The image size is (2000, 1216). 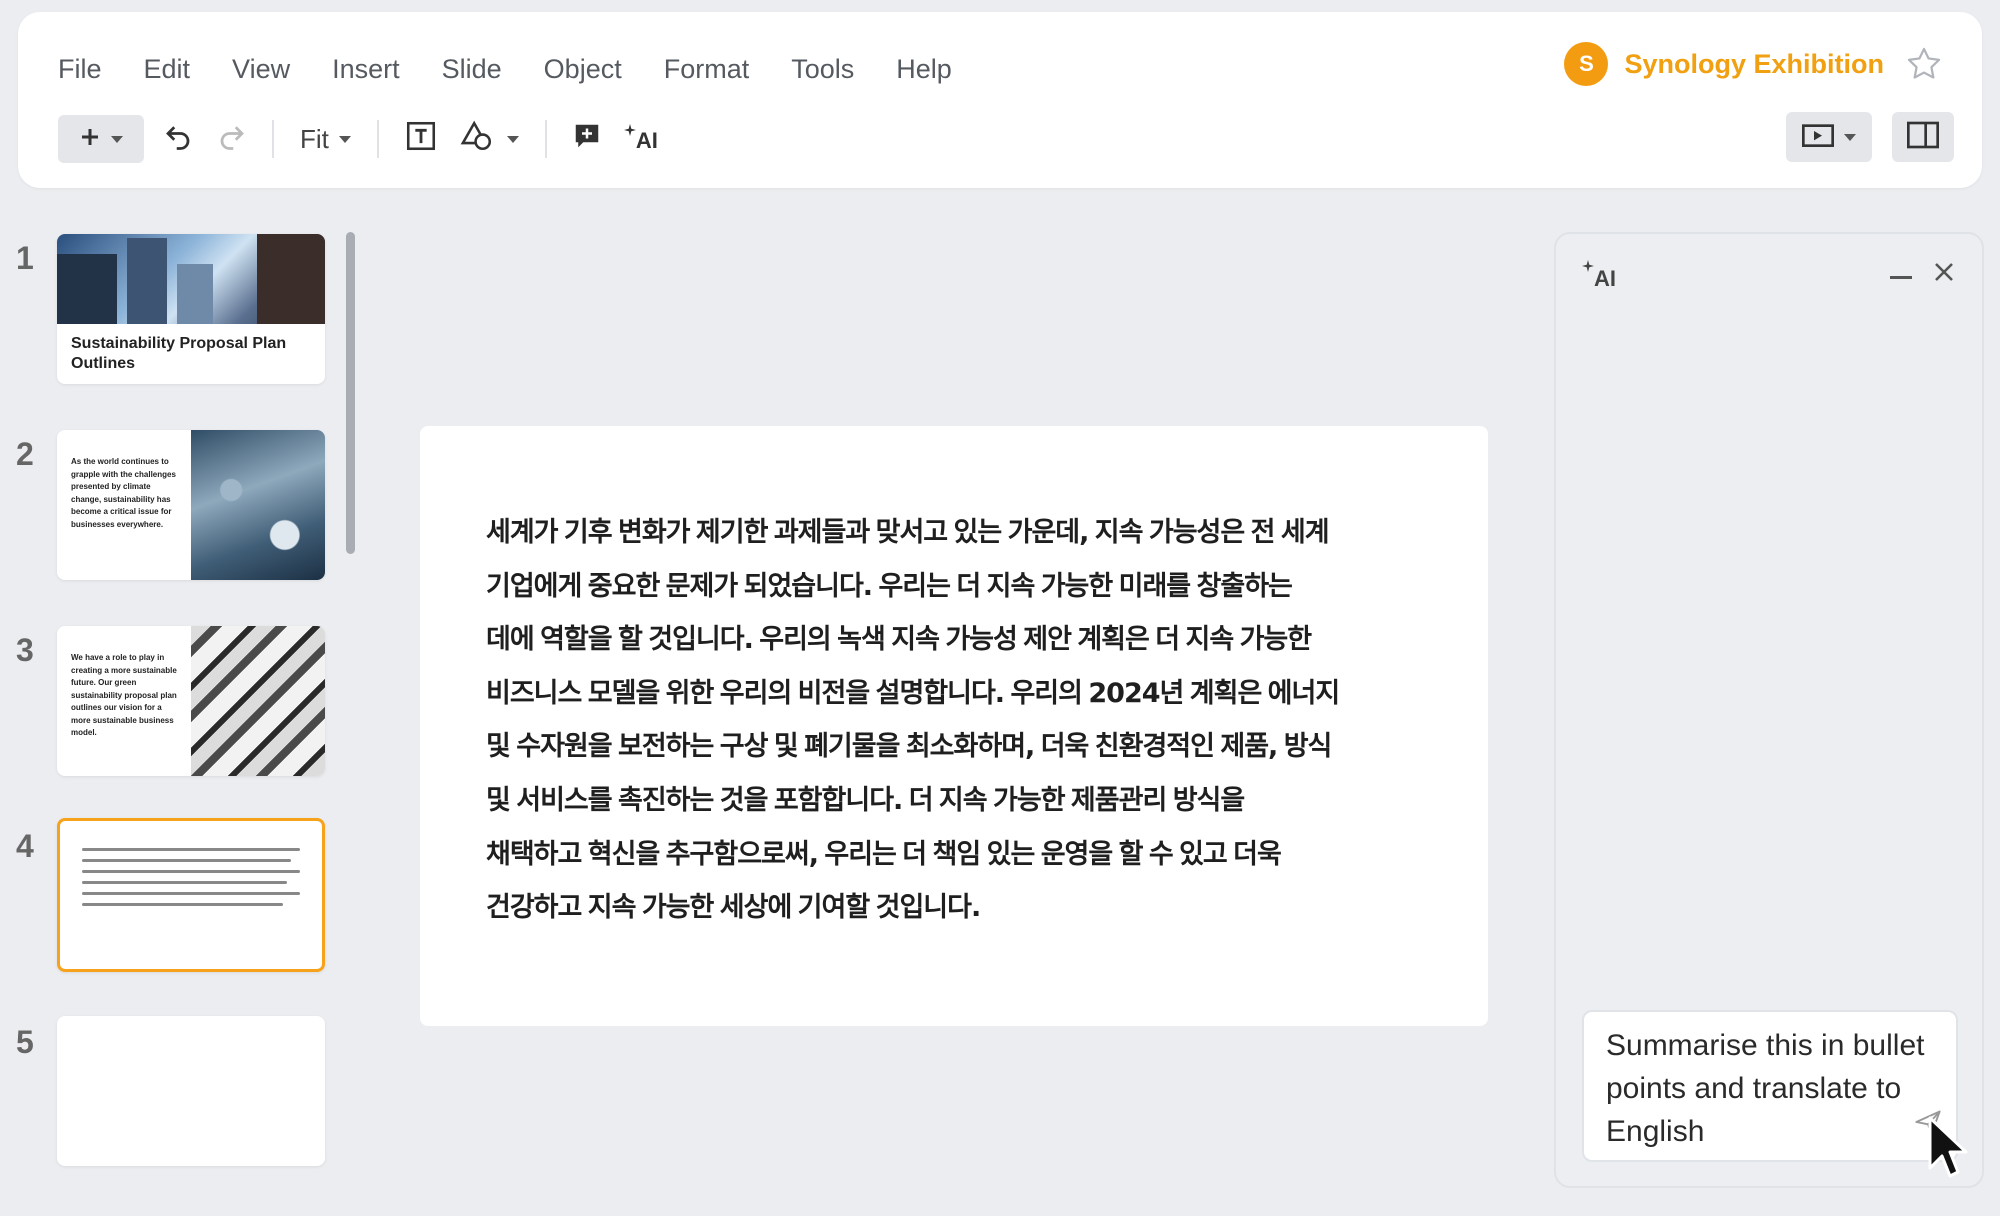 I want to click on slide-text-line: 및 서비스를 촉진하는 것을 포함합니다. 더 지속 가능한 제품관리 방식을, so click(x=865, y=800).